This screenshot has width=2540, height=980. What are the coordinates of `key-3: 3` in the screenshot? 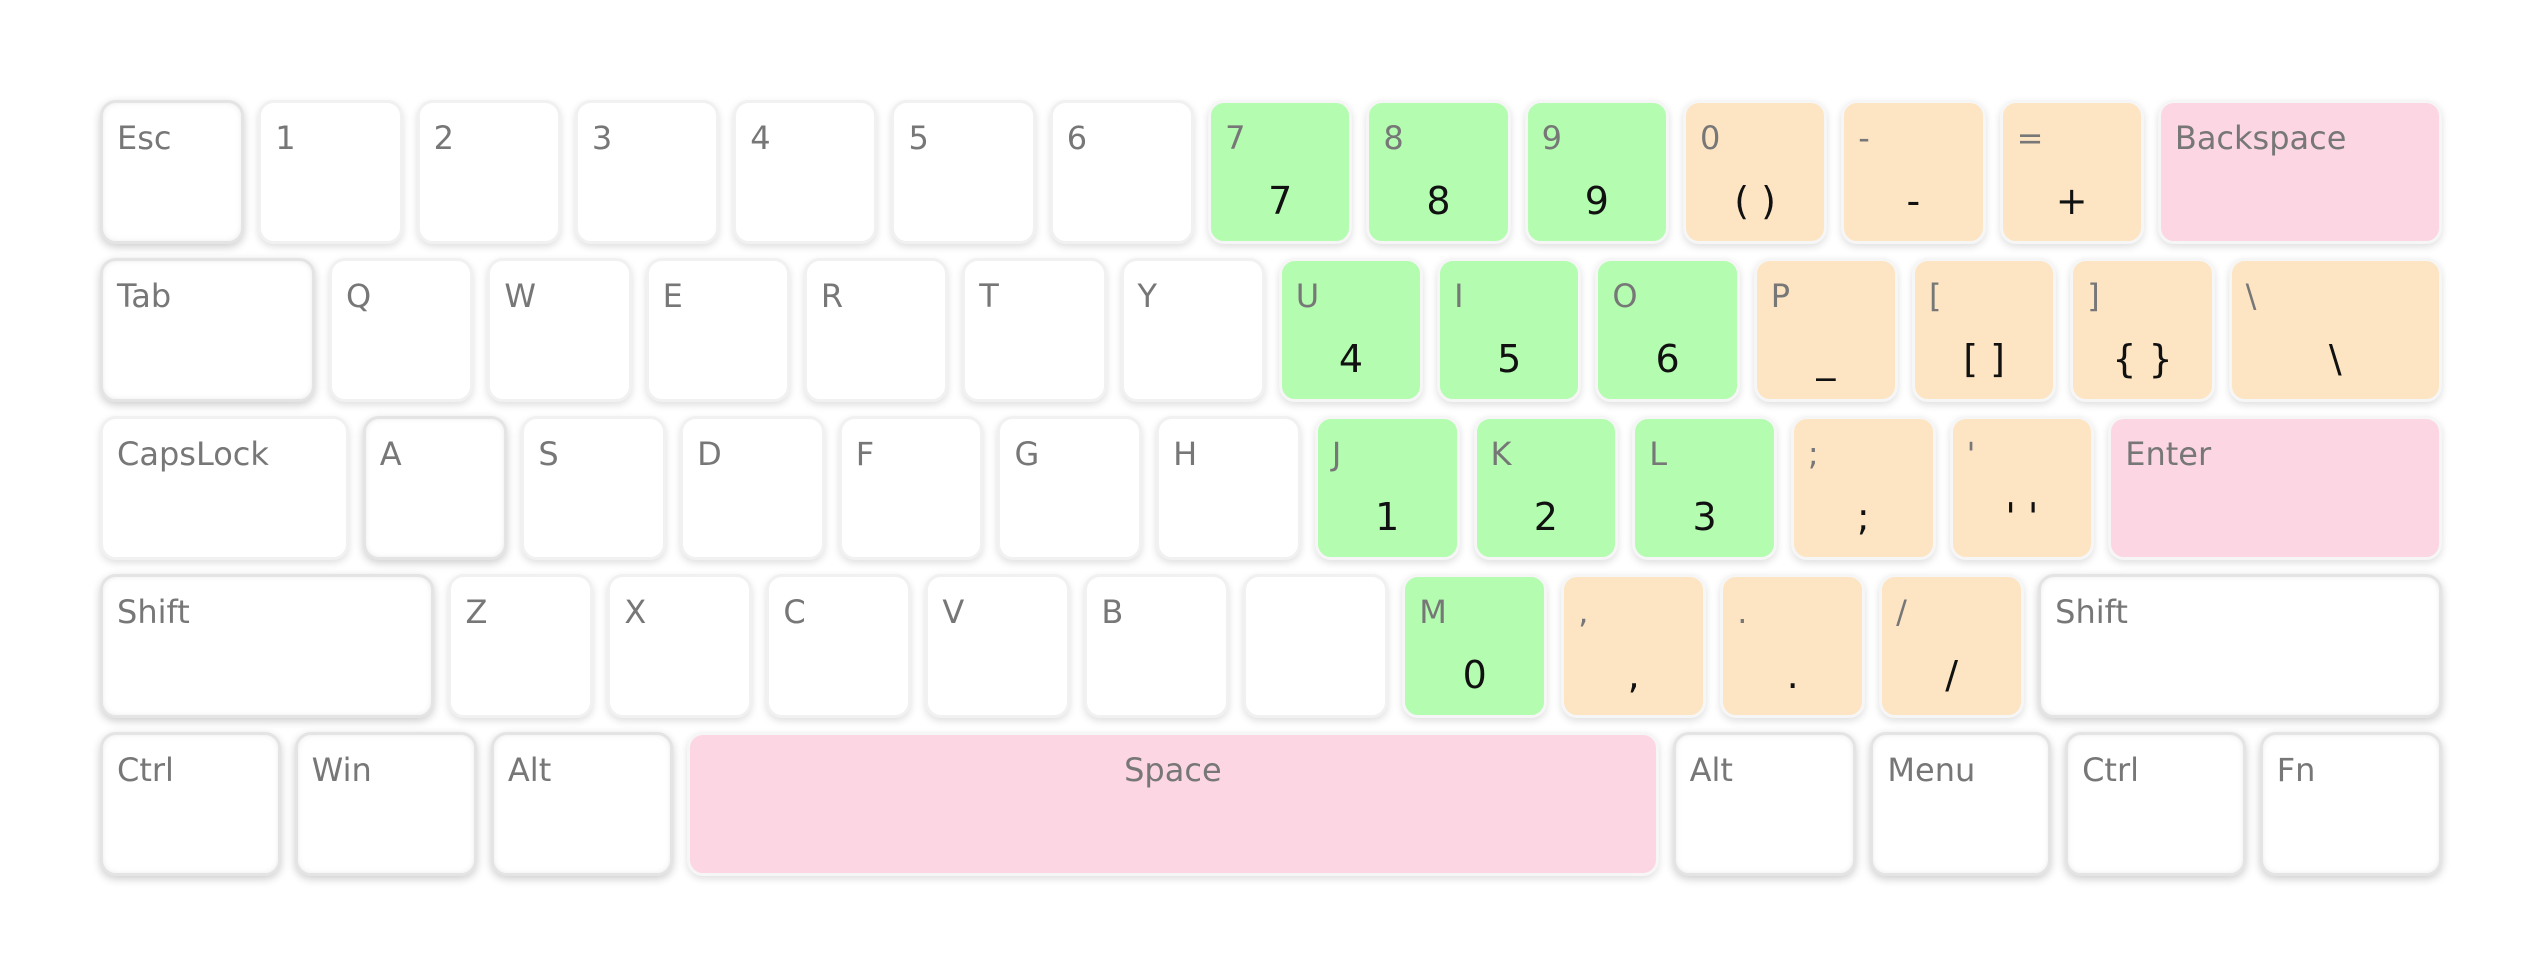 It's located at (647, 172).